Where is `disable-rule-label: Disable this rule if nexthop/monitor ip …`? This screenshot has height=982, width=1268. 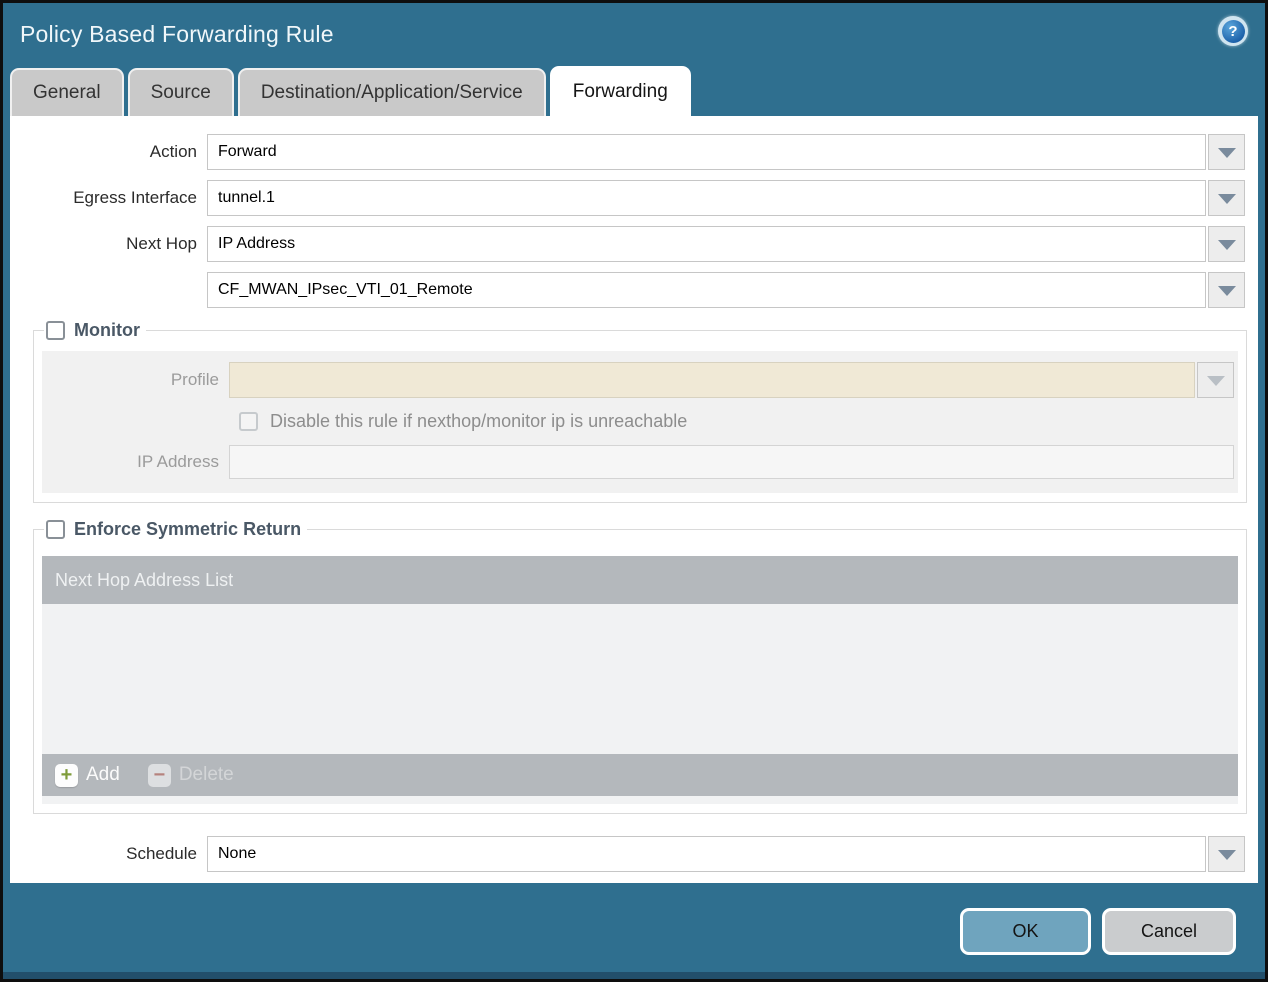 disable-rule-label: Disable this rule if nexthop/monitor ip … is located at coordinates (479, 421).